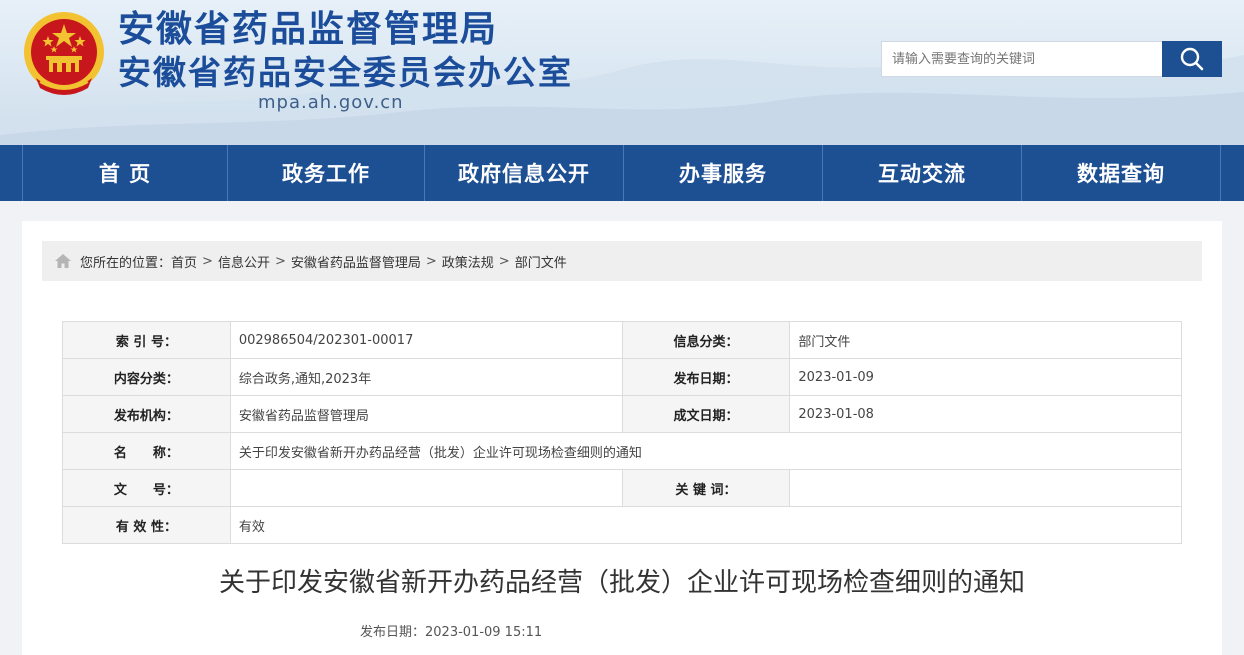 Image resolution: width=1244 pixels, height=655 pixels. What do you see at coordinates (706, 525) in the screenshot?
I see `validity-value: 有效` at bounding box center [706, 525].